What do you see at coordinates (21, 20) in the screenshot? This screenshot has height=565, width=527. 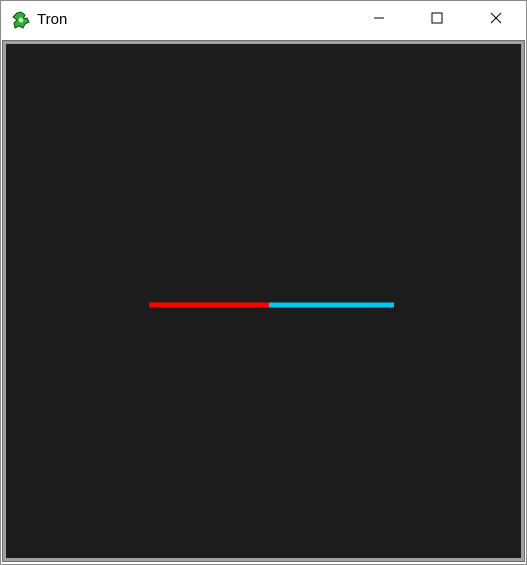 I see `tron-app-icon` at bounding box center [21, 20].